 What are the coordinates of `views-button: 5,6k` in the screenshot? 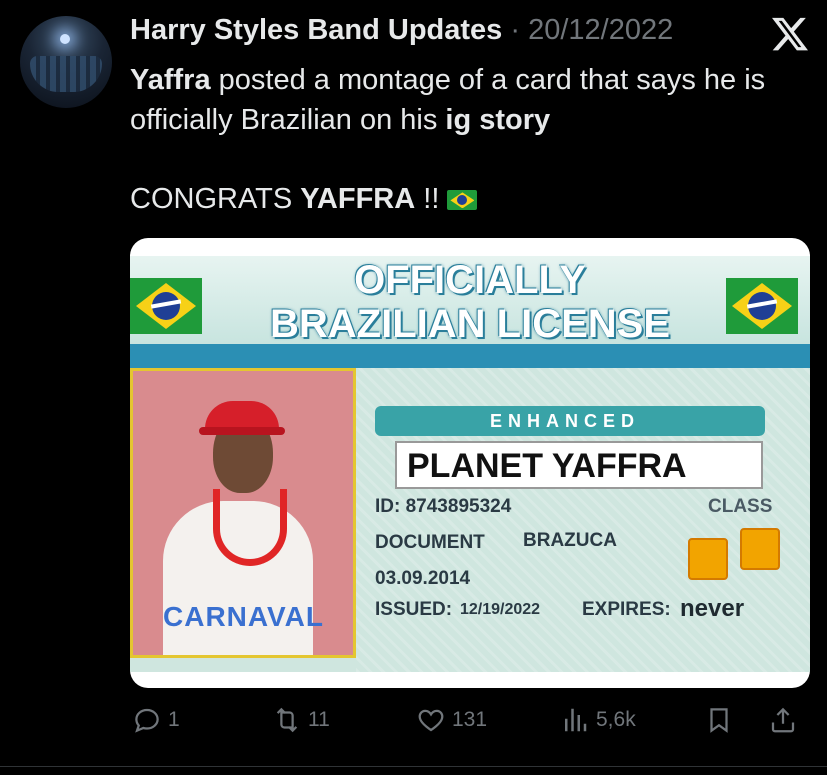 It's located at (598, 720).